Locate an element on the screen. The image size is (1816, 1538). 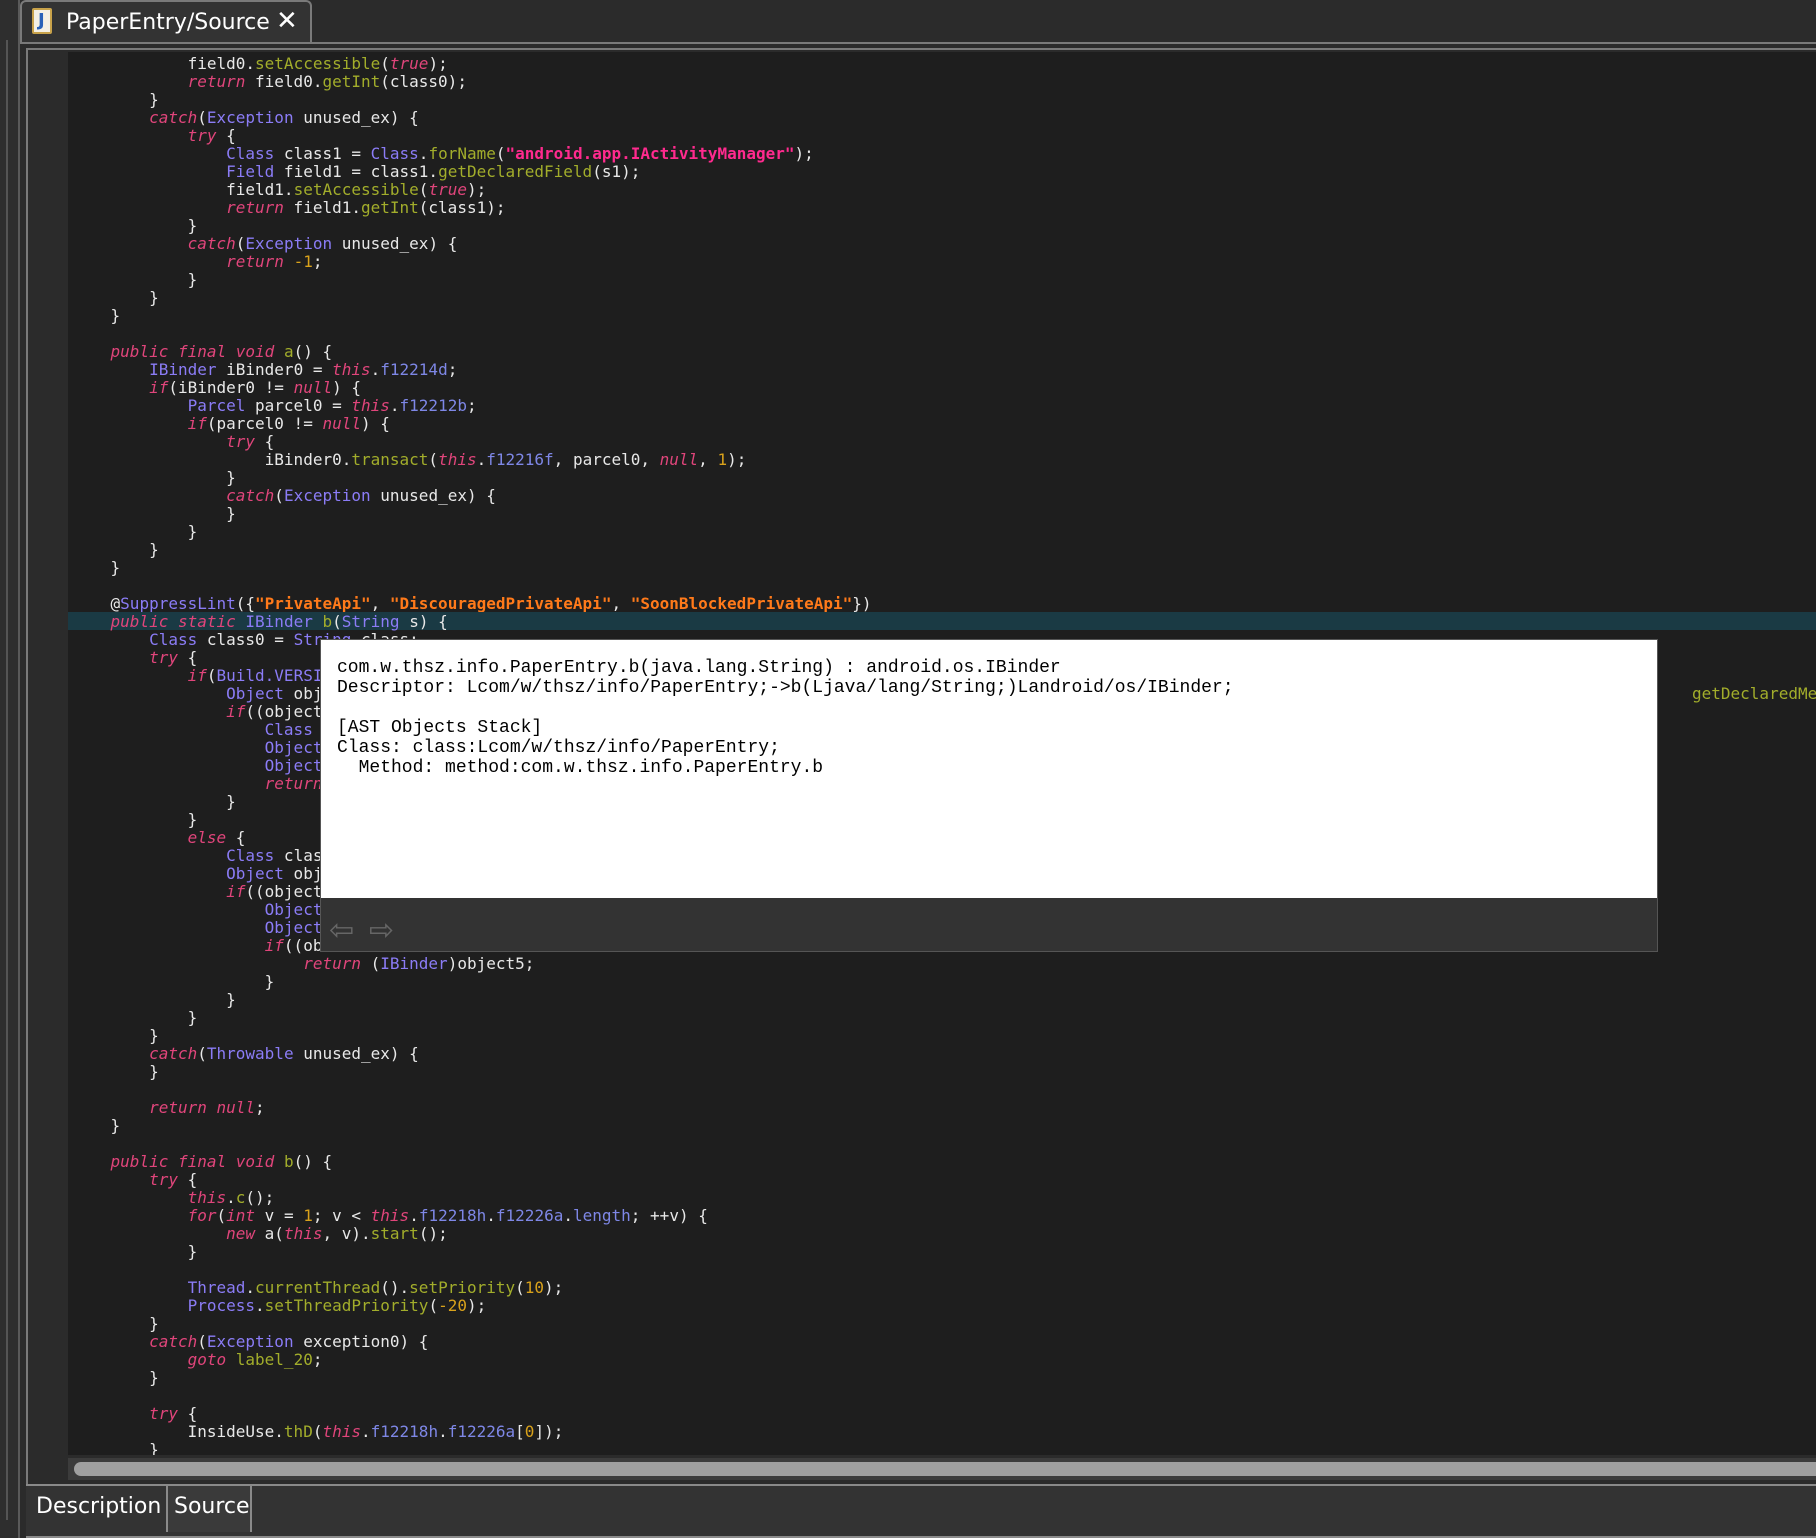
code-token: (); is located at coordinates (260, 1197).